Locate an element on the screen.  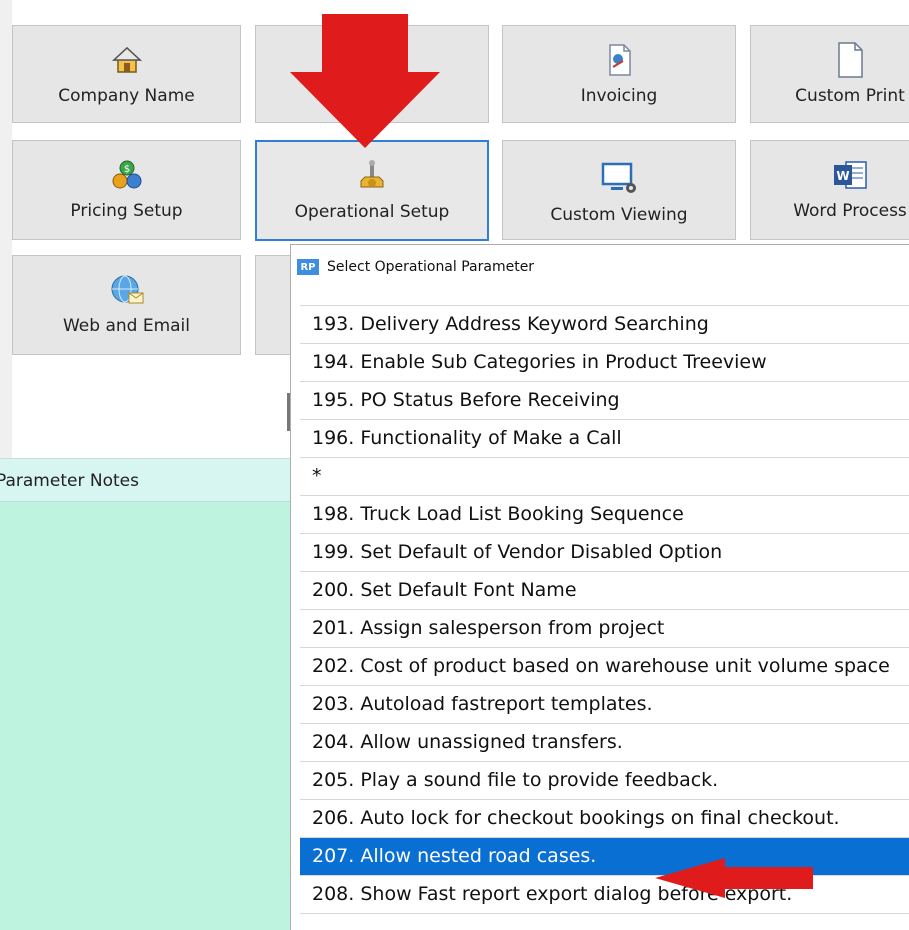
tile-label: Web and Email is located at coordinates (126, 326).